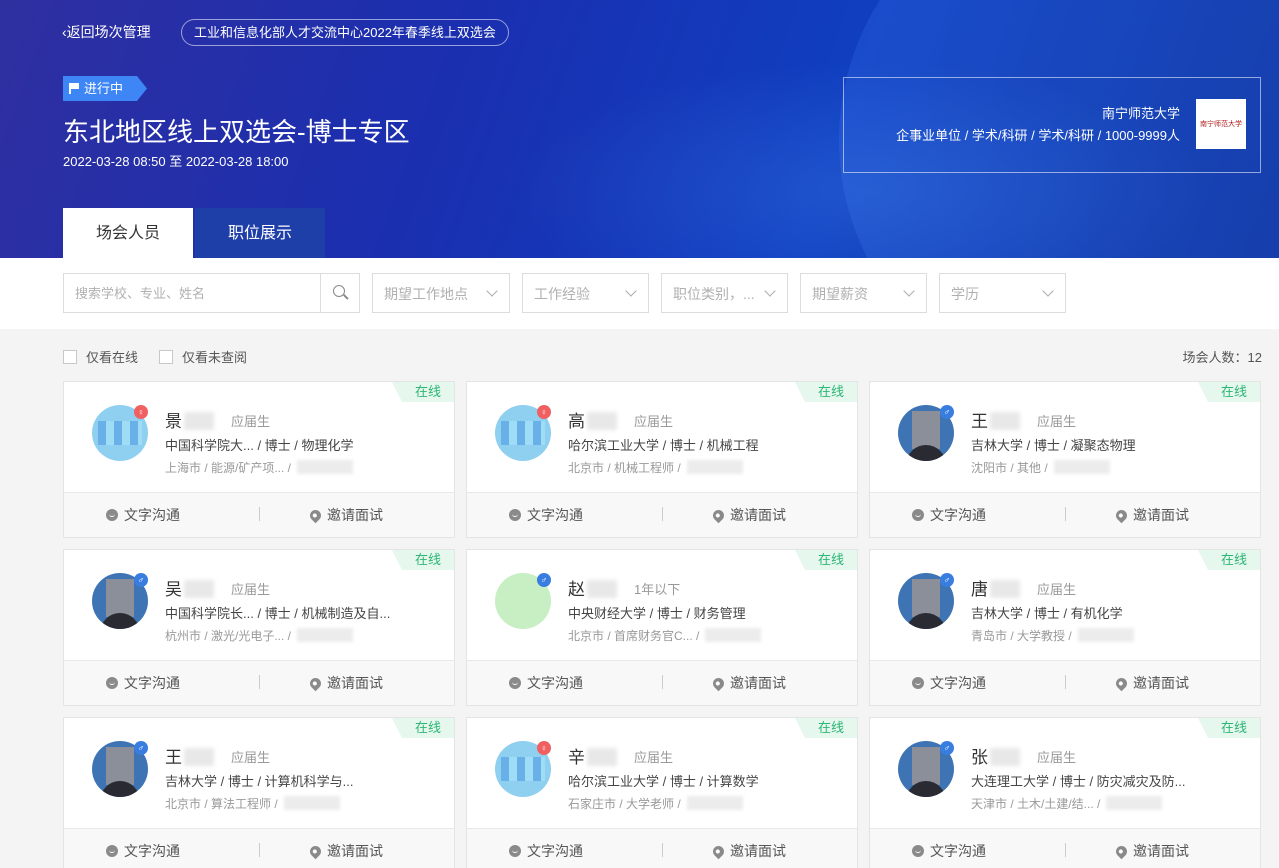 Image resolution: width=1279 pixels, height=868 pixels. What do you see at coordinates (995, 587) in the screenshot?
I see `attendee-name: 唐` at bounding box center [995, 587].